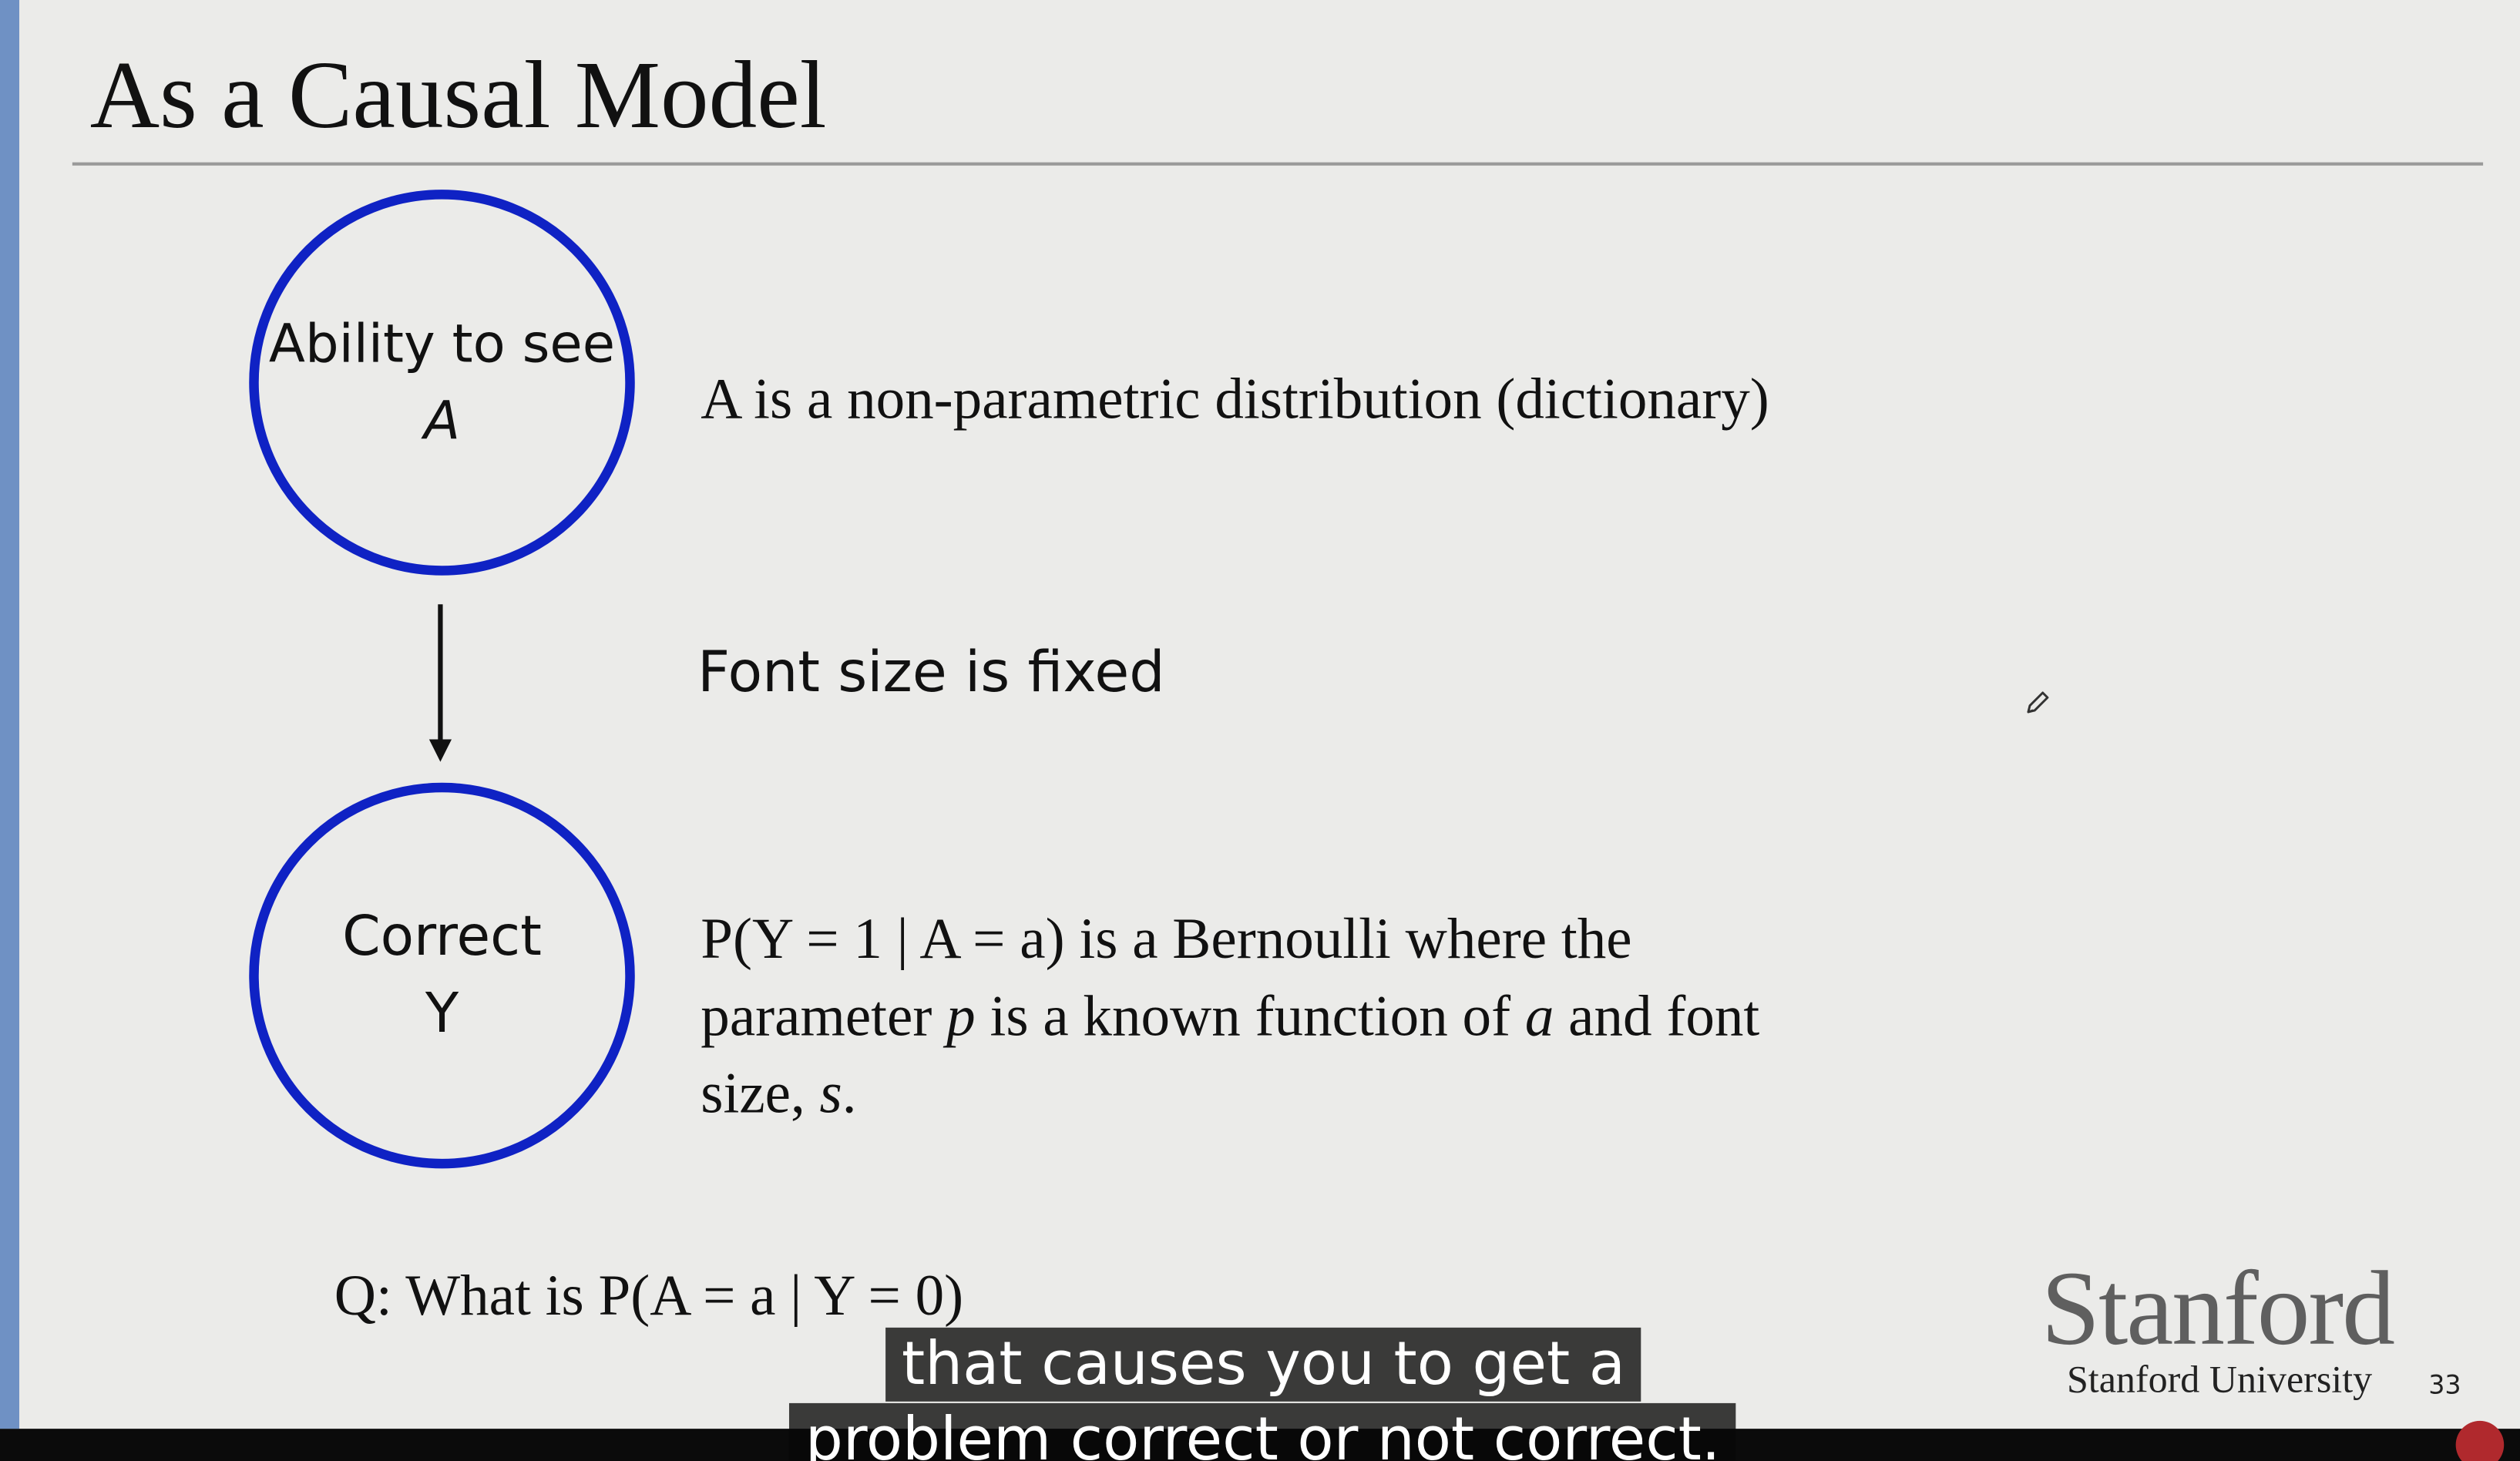  I want to click on slide-accent-bar, so click(10, 714).